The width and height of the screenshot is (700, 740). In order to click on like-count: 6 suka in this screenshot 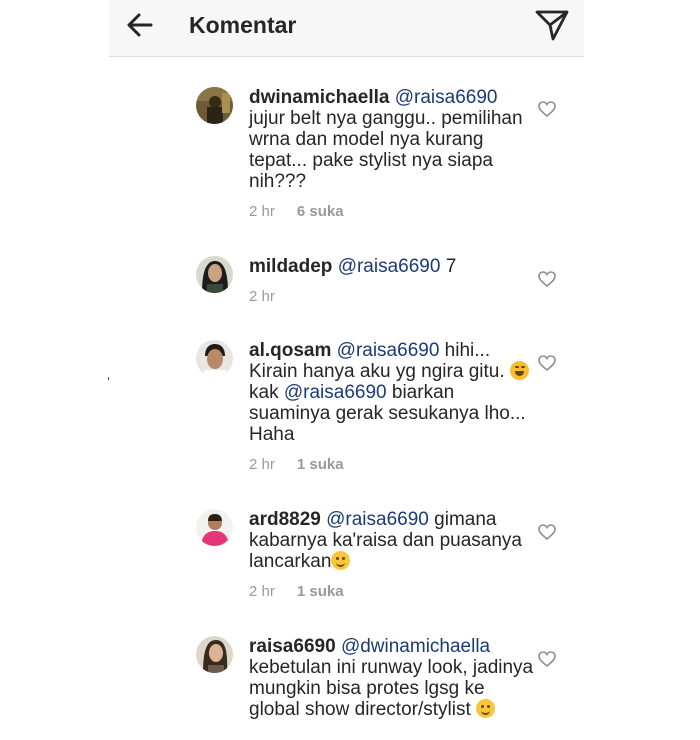, I will do `click(320, 211)`.